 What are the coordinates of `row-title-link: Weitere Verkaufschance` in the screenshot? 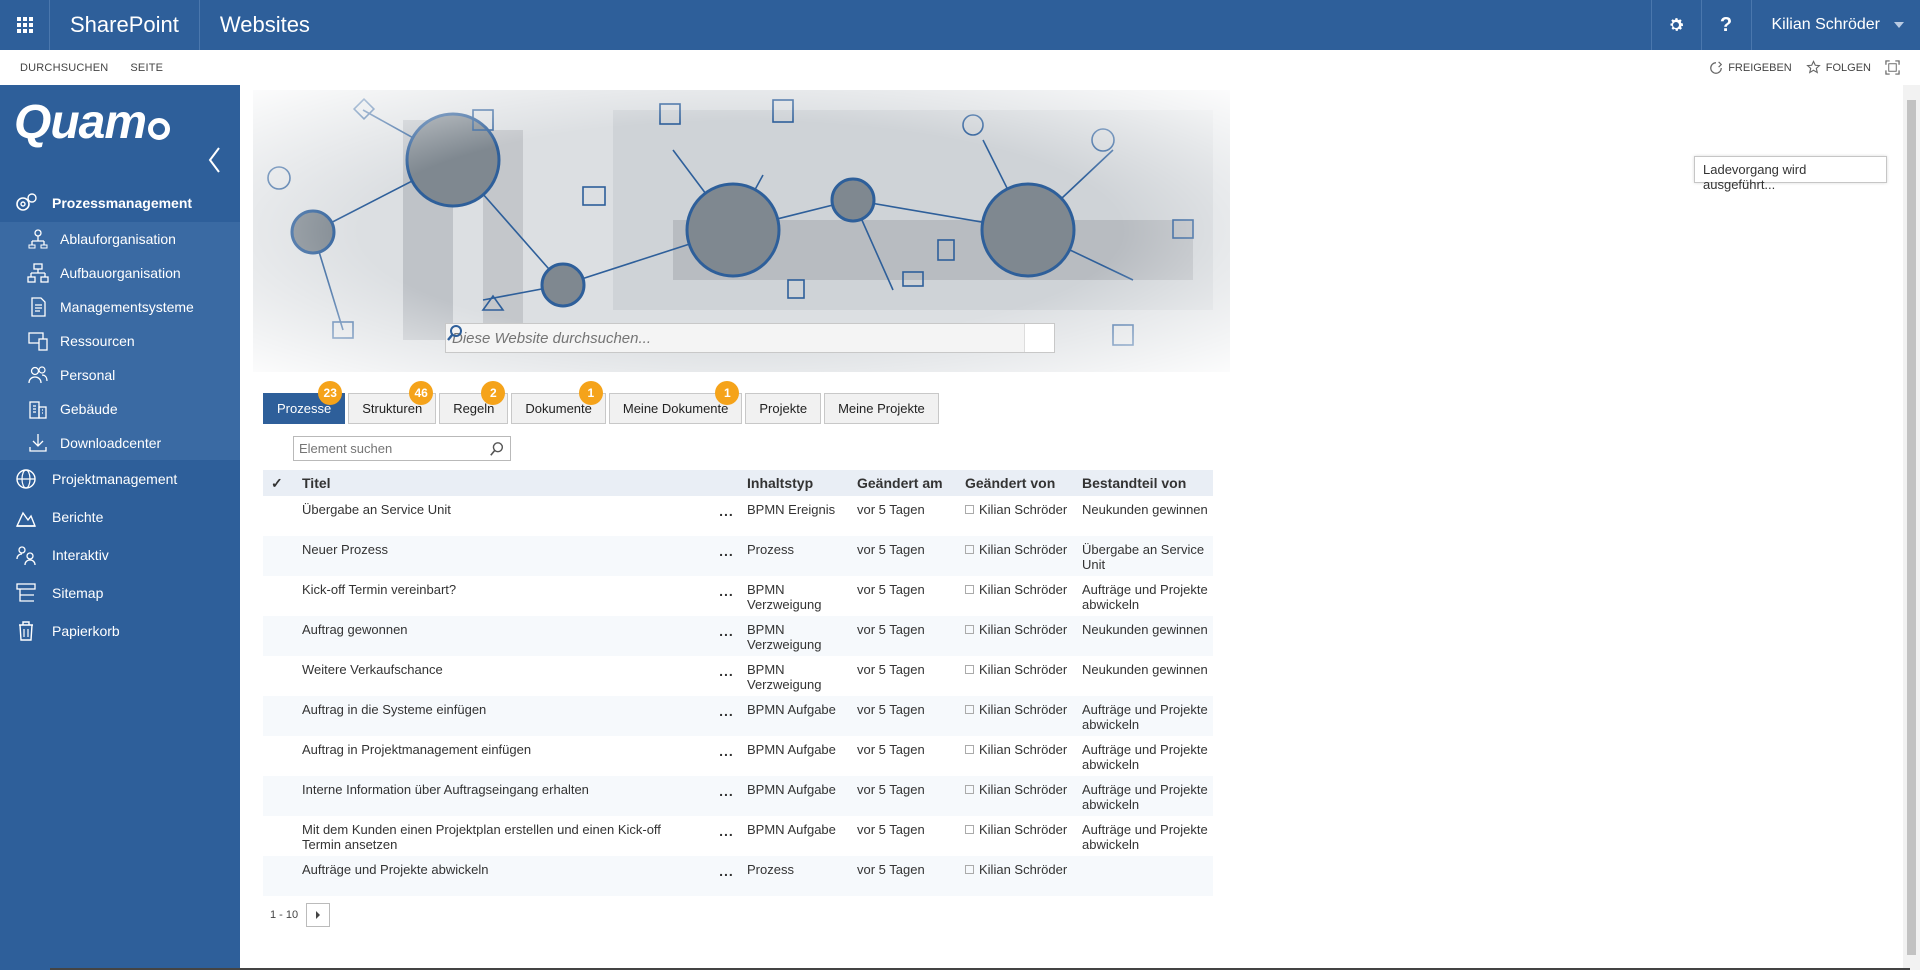 It's located at (504, 679).